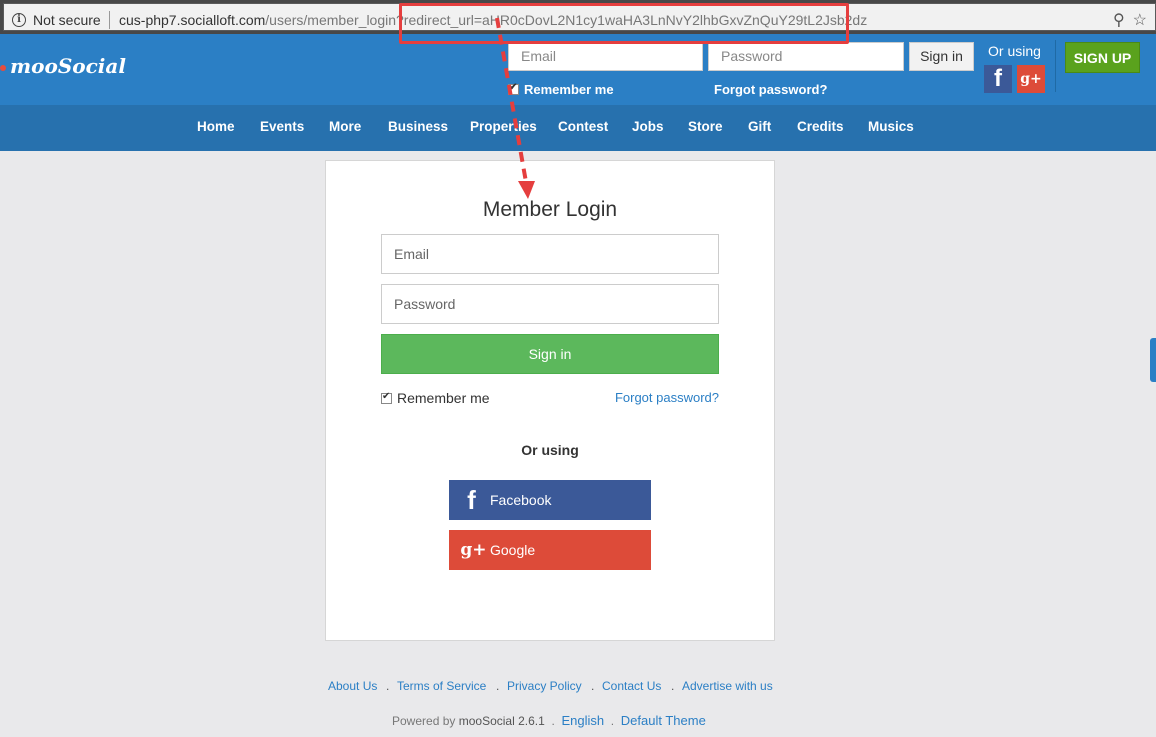 Image resolution: width=1156 pixels, height=737 pixels. What do you see at coordinates (501, 721) in the screenshot?
I see `powered-by-brand: mooSocial 2.6.1` at bounding box center [501, 721].